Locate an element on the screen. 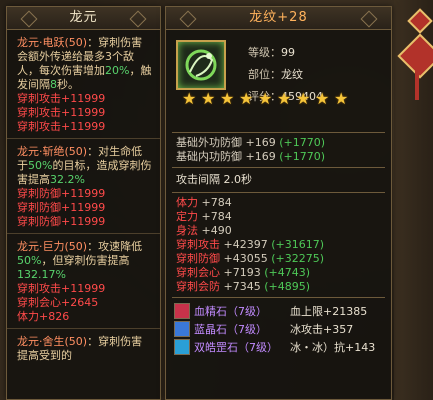  skill-number: 8 is located at coordinates (53, 84).